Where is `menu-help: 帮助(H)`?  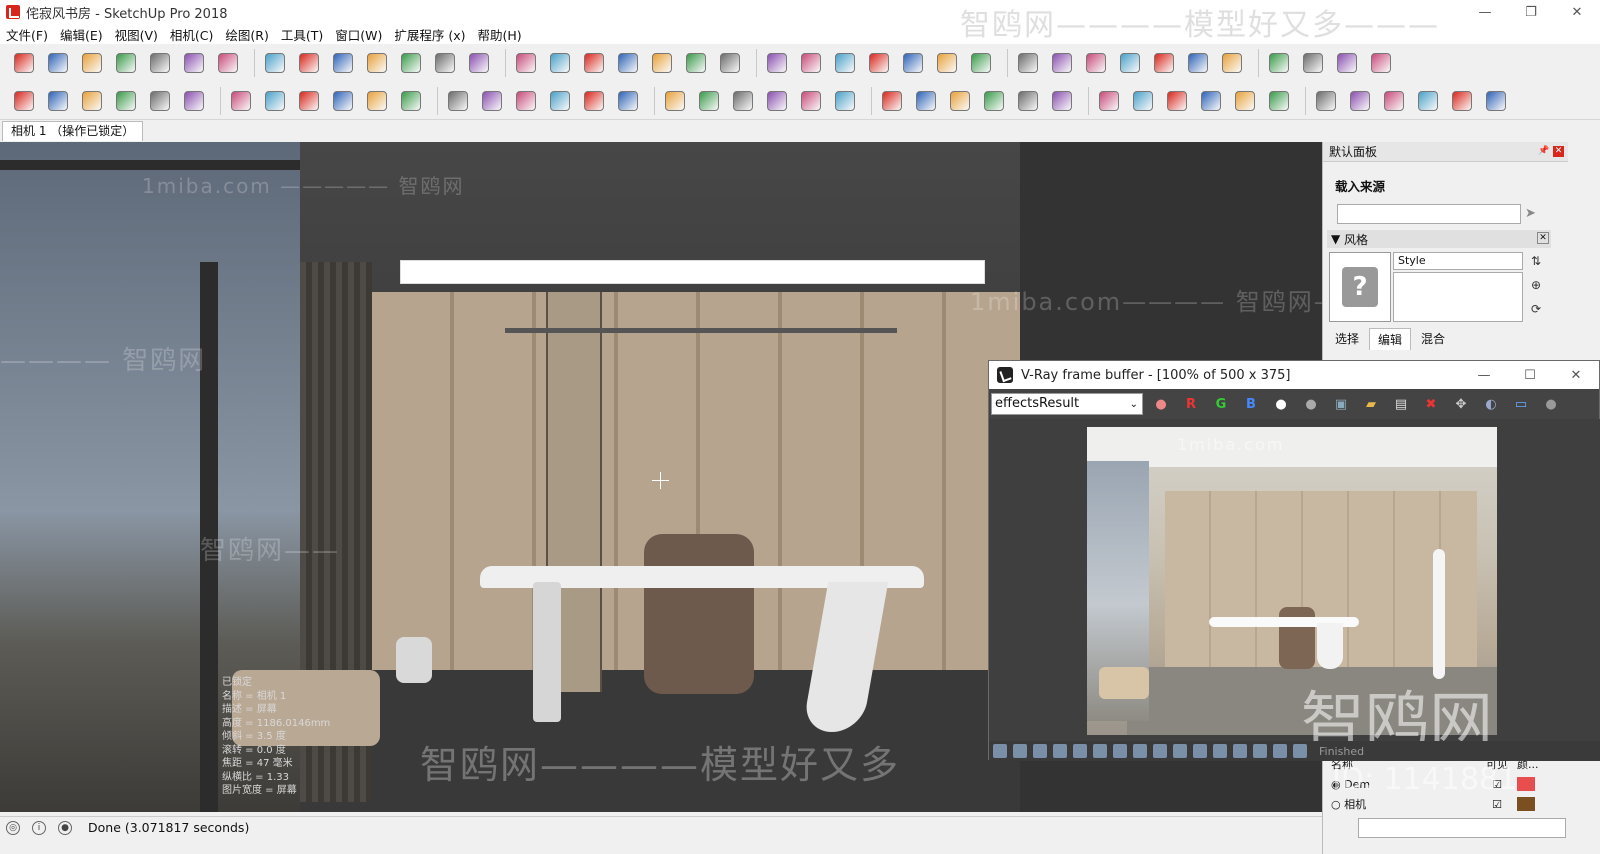 menu-help: 帮助(H) is located at coordinates (500, 34).